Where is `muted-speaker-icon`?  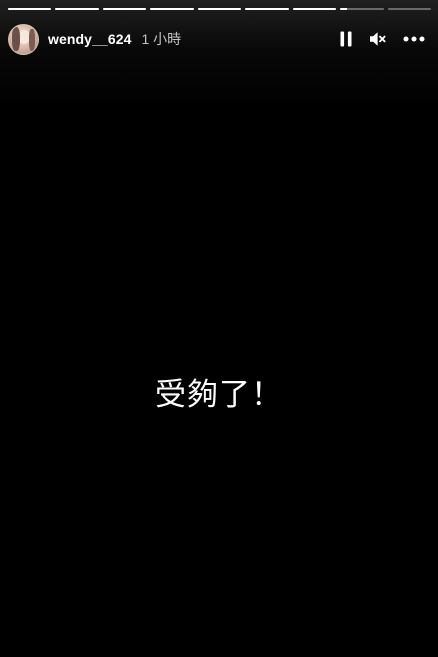 muted-speaker-icon is located at coordinates (378, 39).